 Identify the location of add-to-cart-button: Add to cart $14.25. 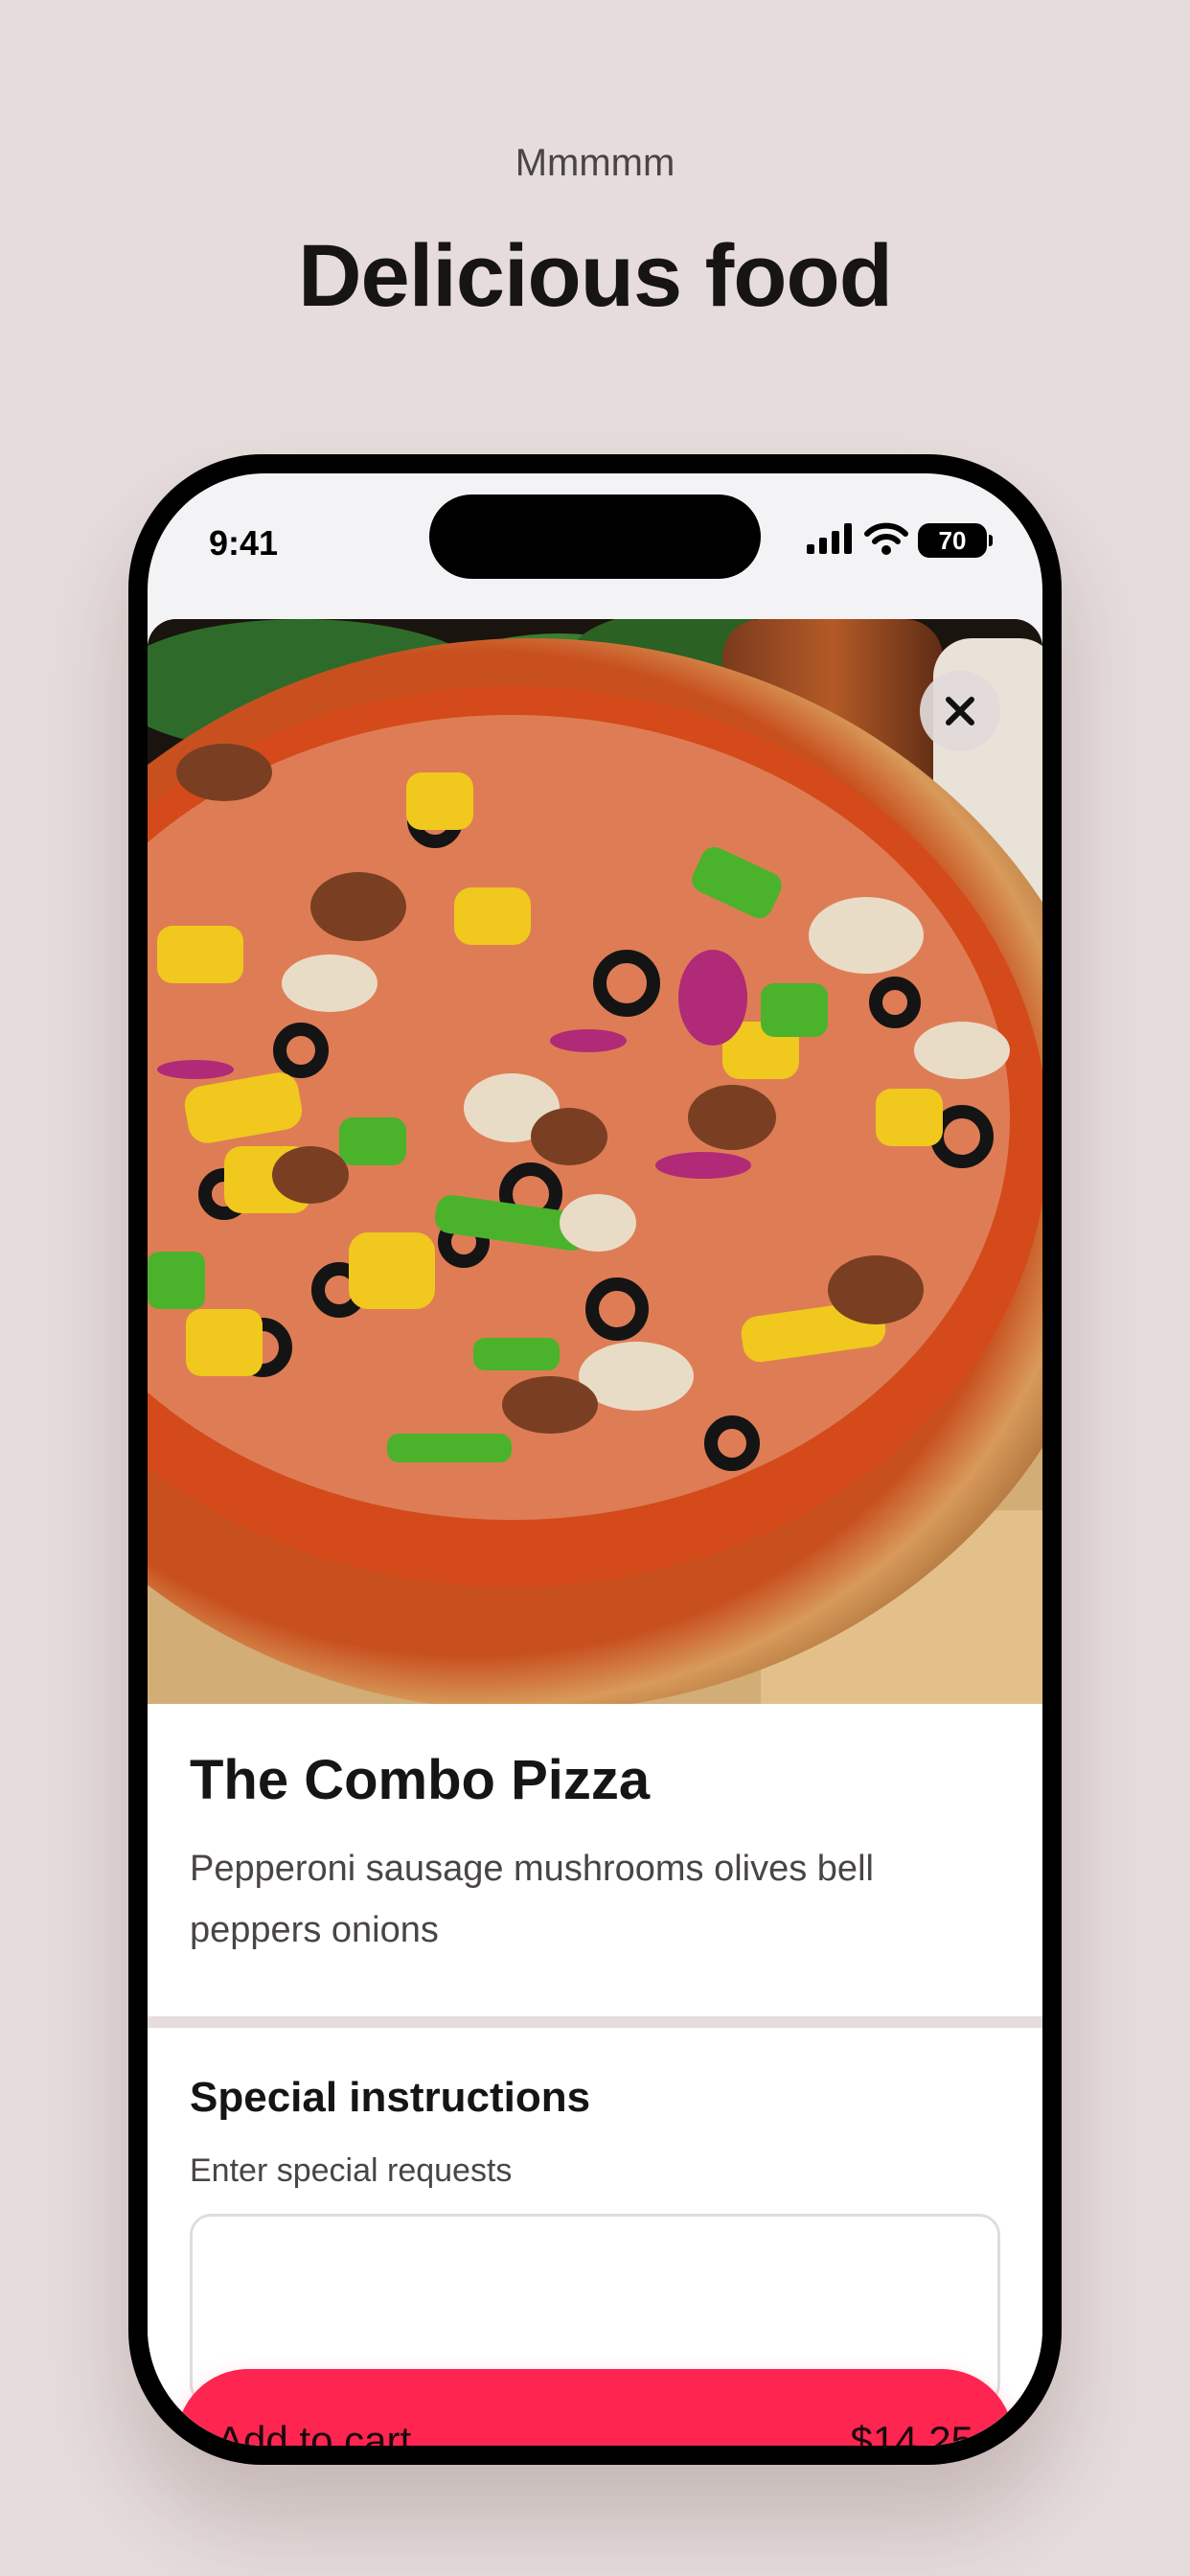
(595, 2407).